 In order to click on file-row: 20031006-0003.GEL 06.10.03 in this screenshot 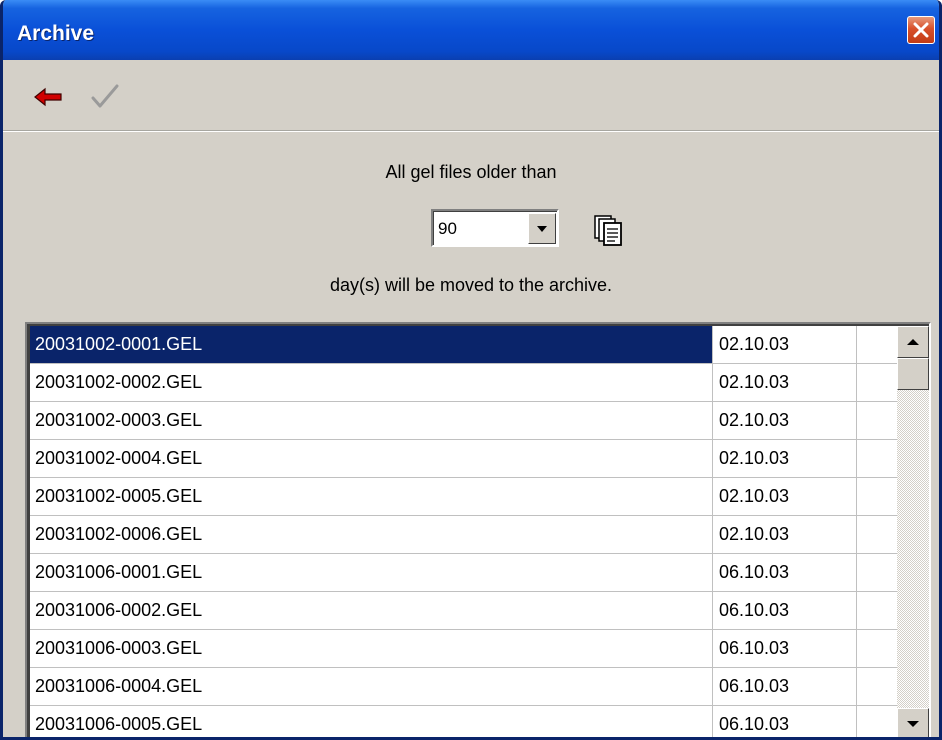, I will do `click(464, 649)`.